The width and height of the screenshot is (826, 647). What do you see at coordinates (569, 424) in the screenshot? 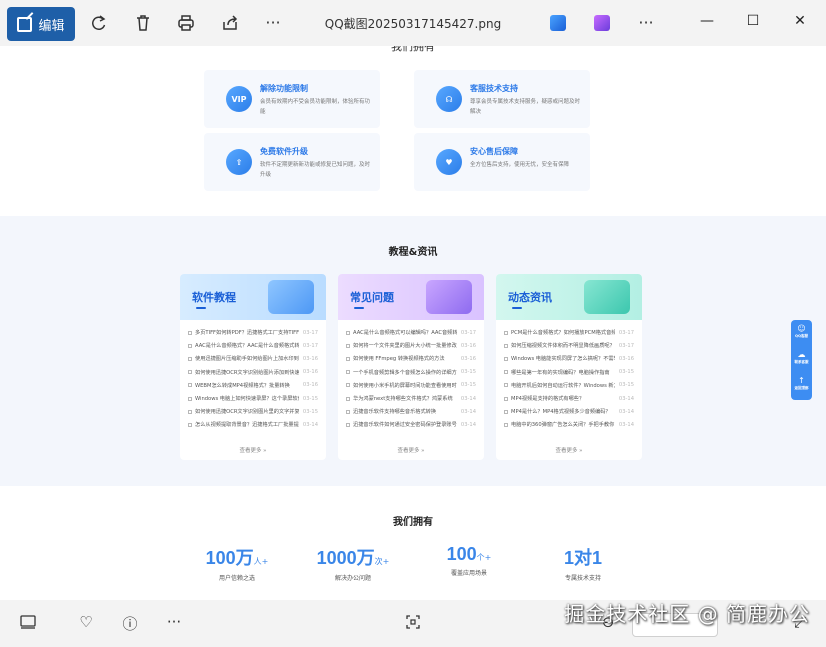
I see `news-list-item: 电脑中的360弹窗广告怎么关闭？手把手教你 03-14` at bounding box center [569, 424].